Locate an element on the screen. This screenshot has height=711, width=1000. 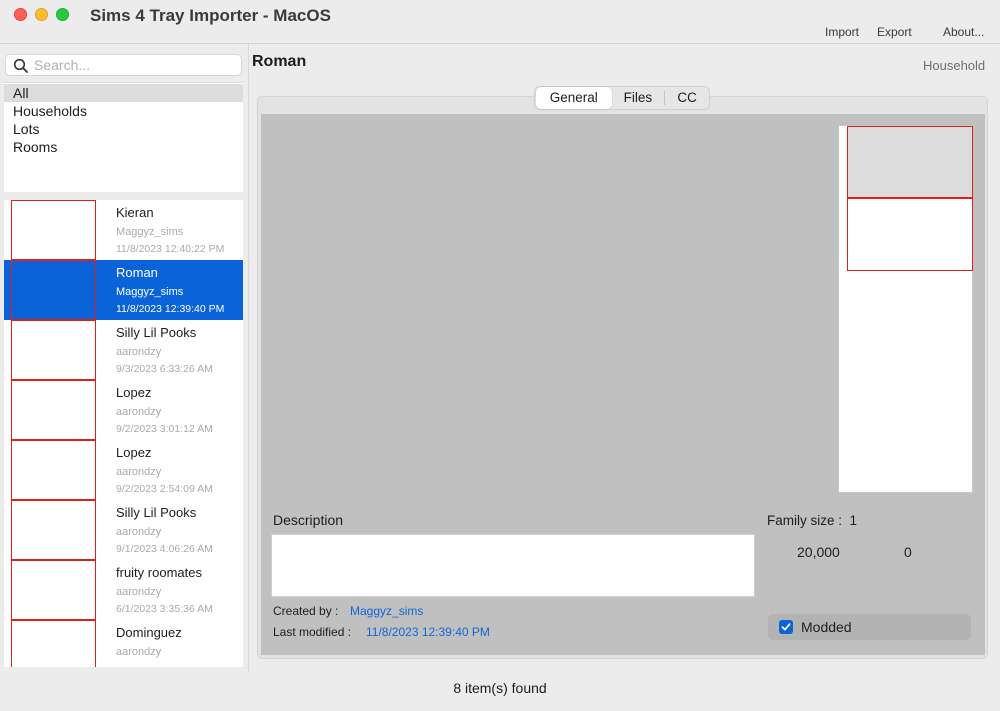
list-item: Lopez aarondzy 9/2/2023 3:01:12 AM is located at coordinates (123, 410).